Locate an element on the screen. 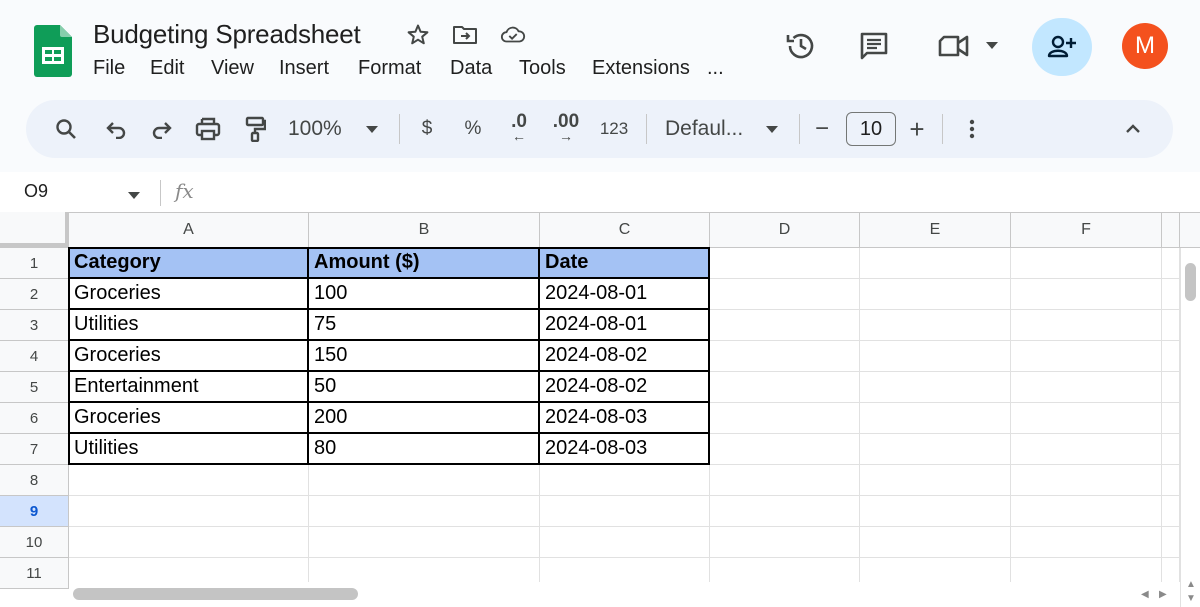  cell-f4 is located at coordinates (1086, 356).